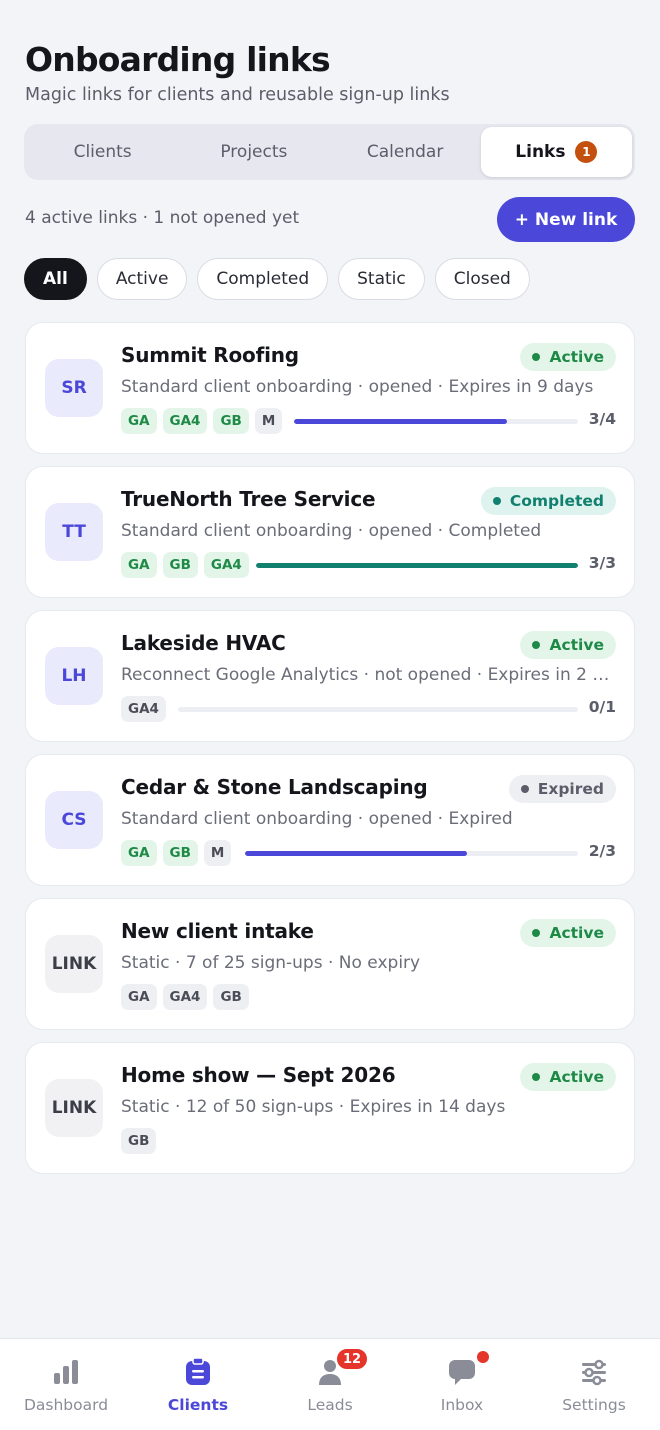 The width and height of the screenshot is (660, 1430). I want to click on tab-clients: Clients, so click(102, 152).